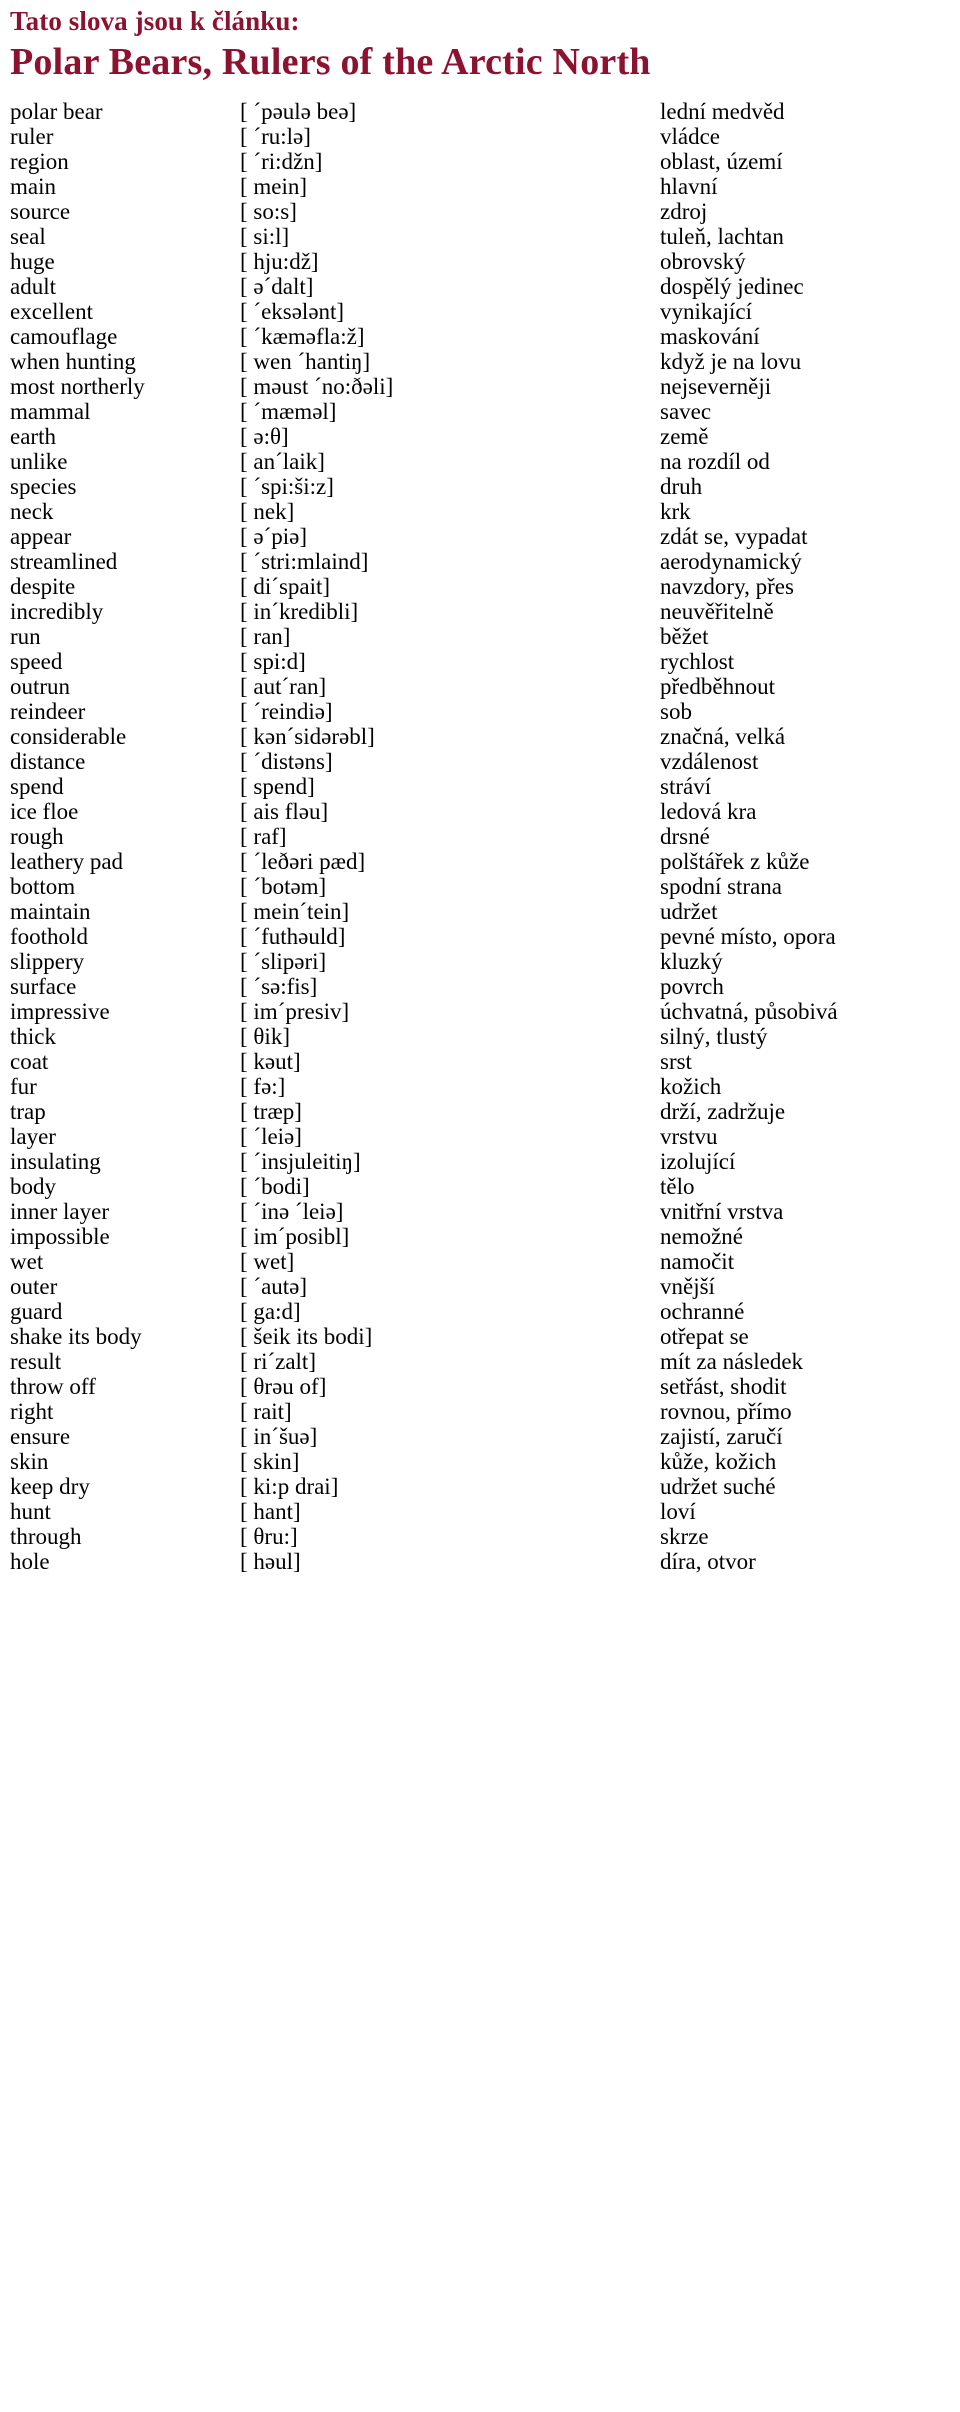 This screenshot has width=960, height=2412. I want to click on vocabulary-row: inner layer [ ˊinə ˊleiə] vnitřní vrstva, so click(480, 1211).